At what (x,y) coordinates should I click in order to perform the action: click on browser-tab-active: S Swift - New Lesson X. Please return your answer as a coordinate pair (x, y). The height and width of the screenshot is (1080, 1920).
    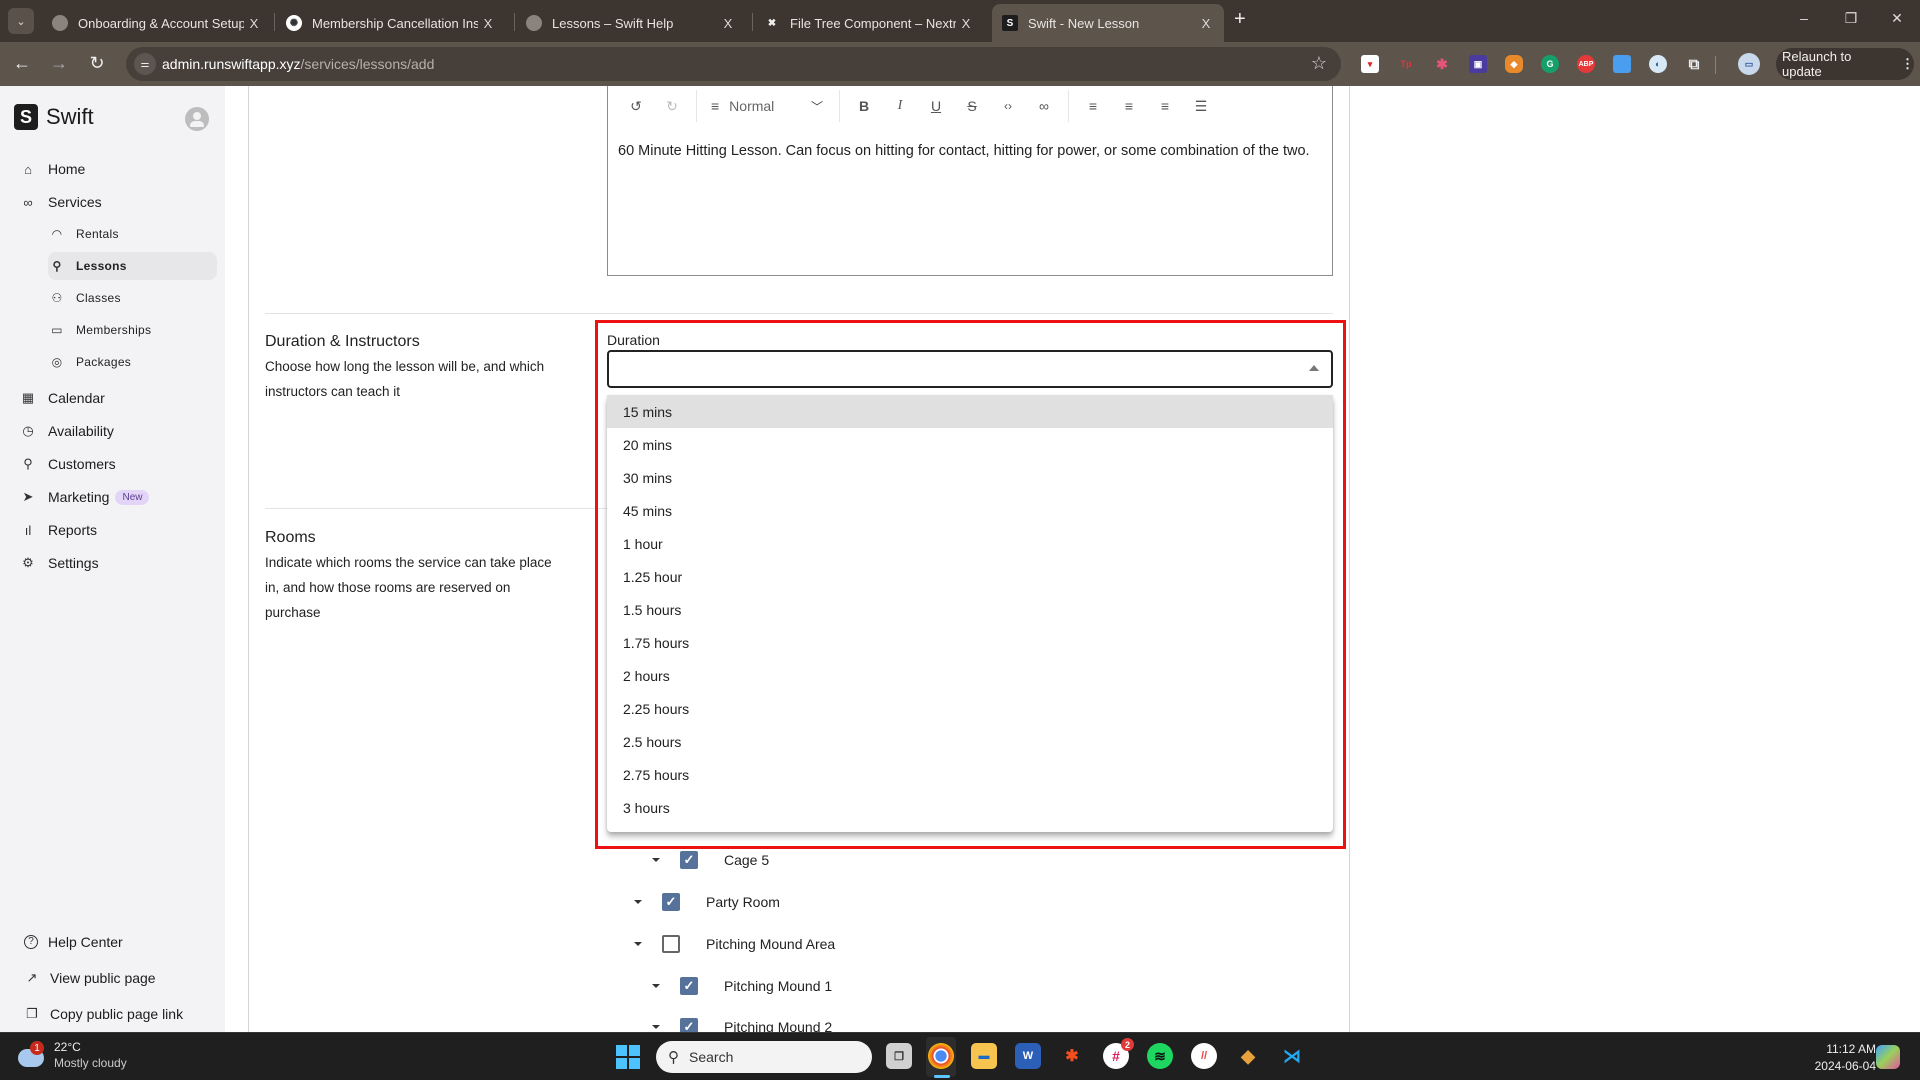
    Looking at the image, I should click on (1108, 23).